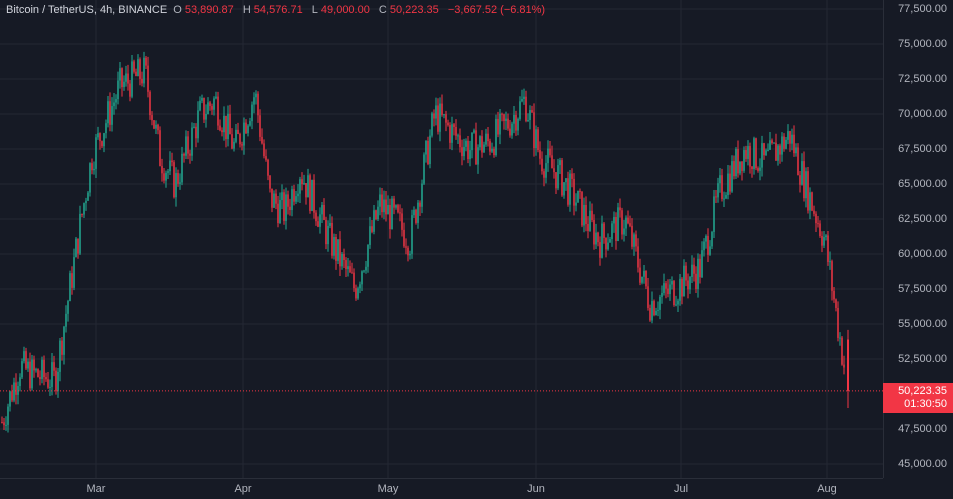 This screenshot has height=499, width=953. Describe the element at coordinates (86, 10) in the screenshot. I see `symbol-title: Bitcoin / TetherUS, 4h, BINANCE` at that location.